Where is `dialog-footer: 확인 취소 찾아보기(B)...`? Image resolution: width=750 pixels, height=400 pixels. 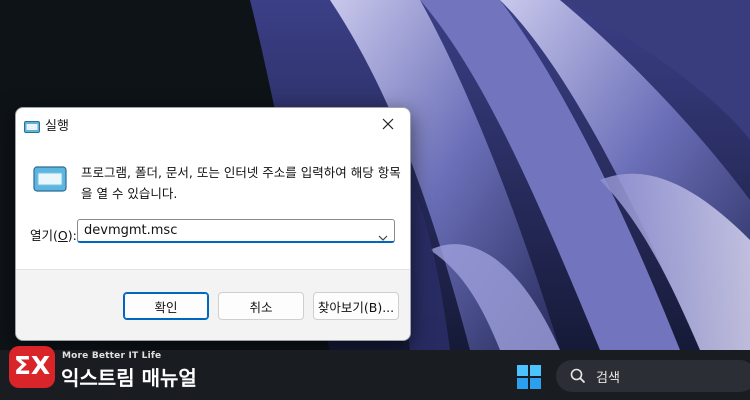
dialog-footer: 확인 취소 찾아보기(B)... is located at coordinates (213, 304).